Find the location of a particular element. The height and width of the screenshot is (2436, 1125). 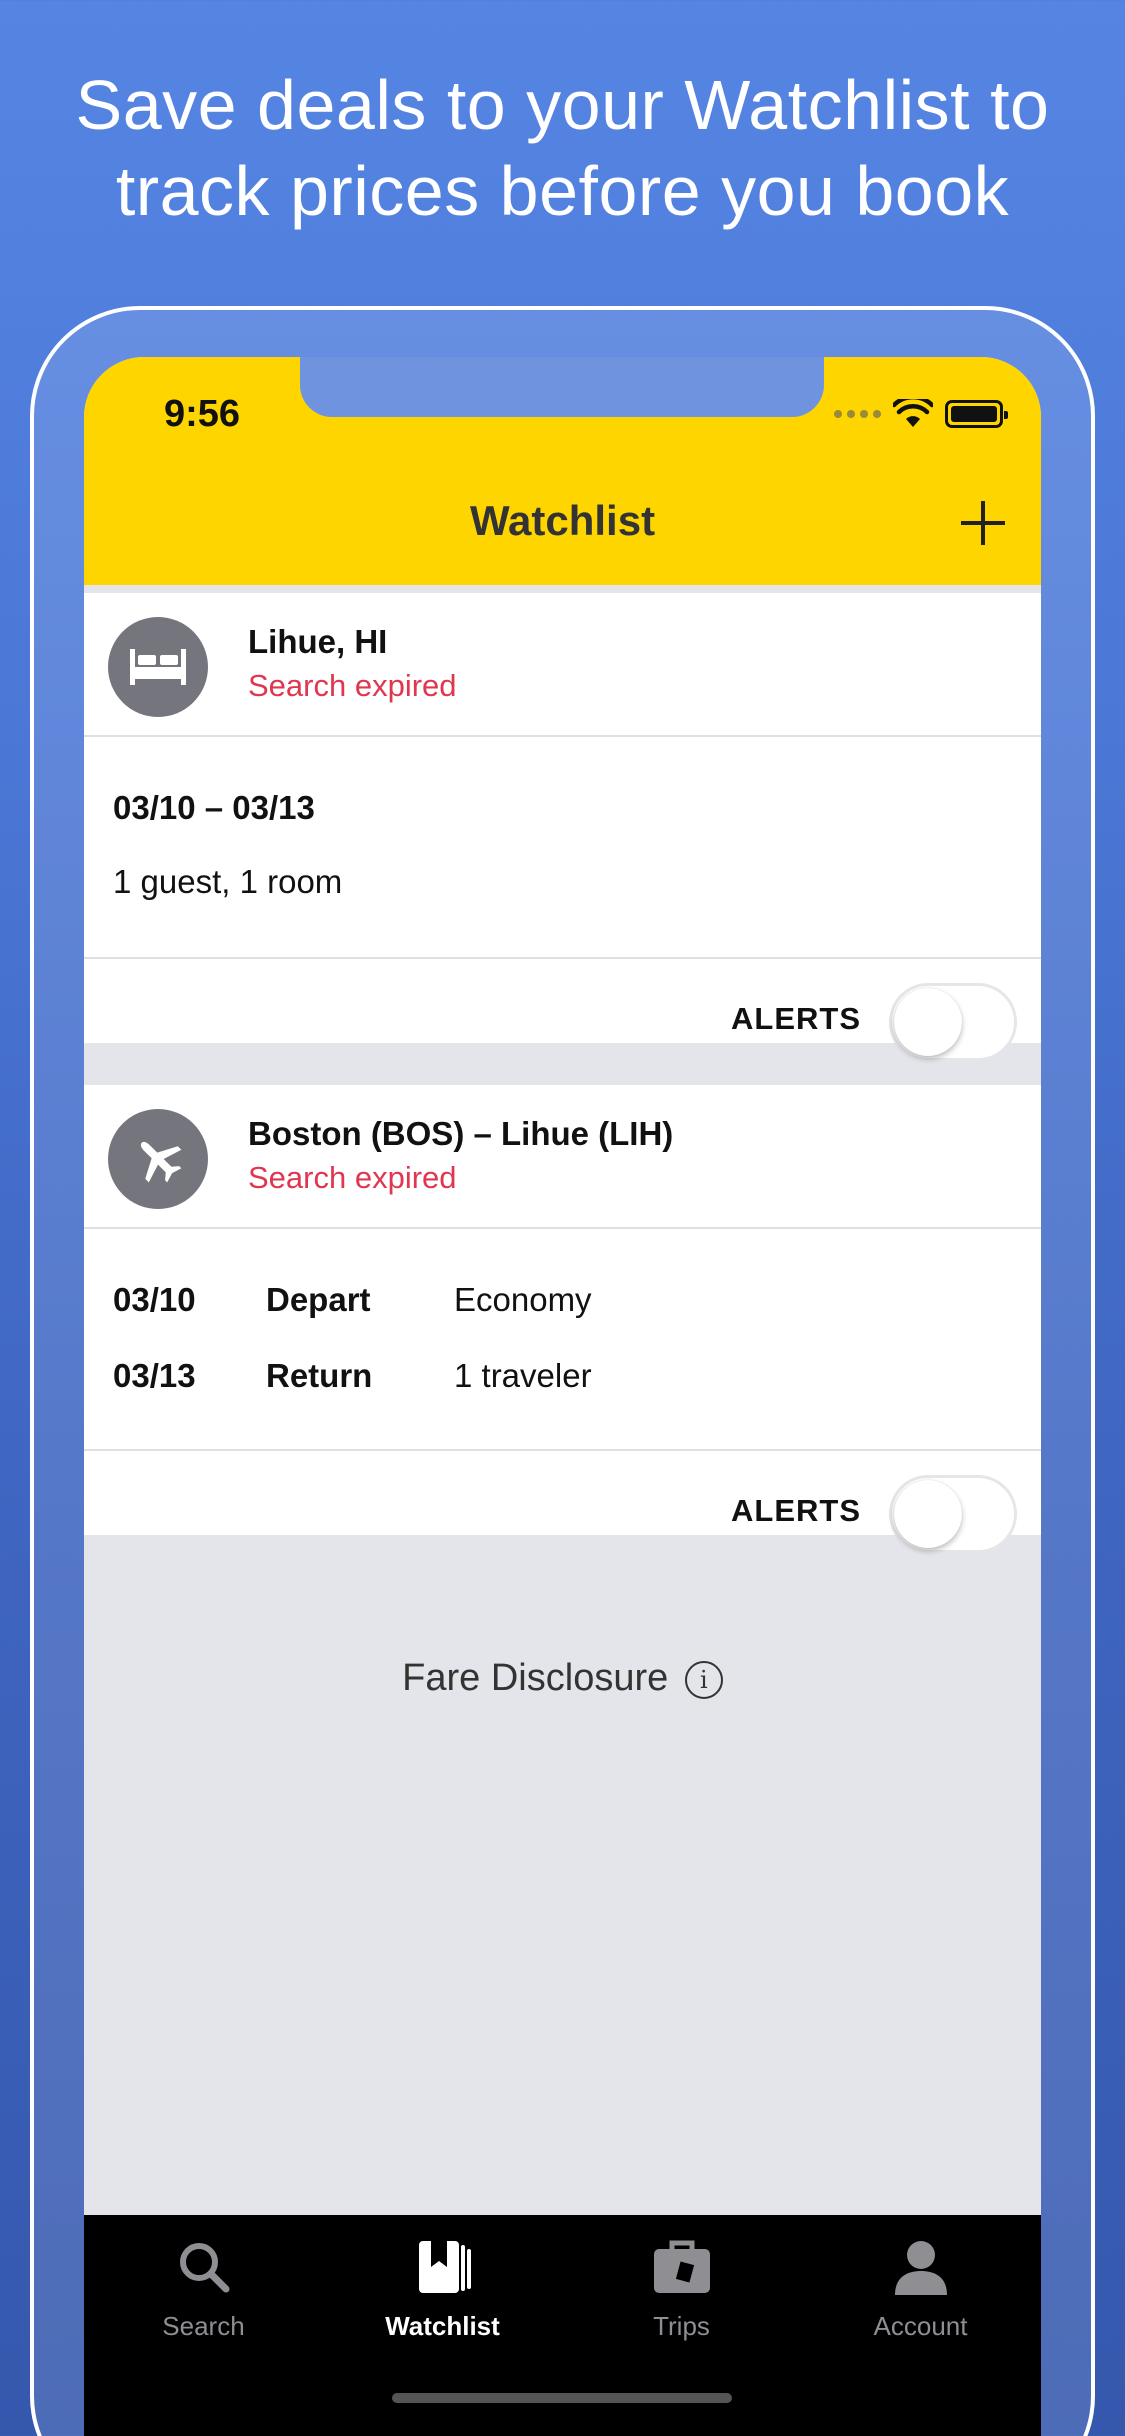

tab-label: Trips is located at coordinates (681, 2326).